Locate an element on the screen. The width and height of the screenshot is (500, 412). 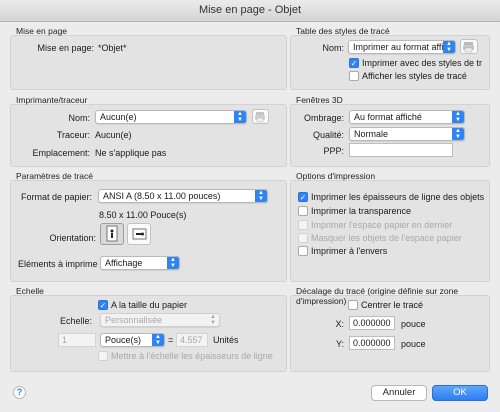
scale-lineweights-checkbox is located at coordinates (103, 356).